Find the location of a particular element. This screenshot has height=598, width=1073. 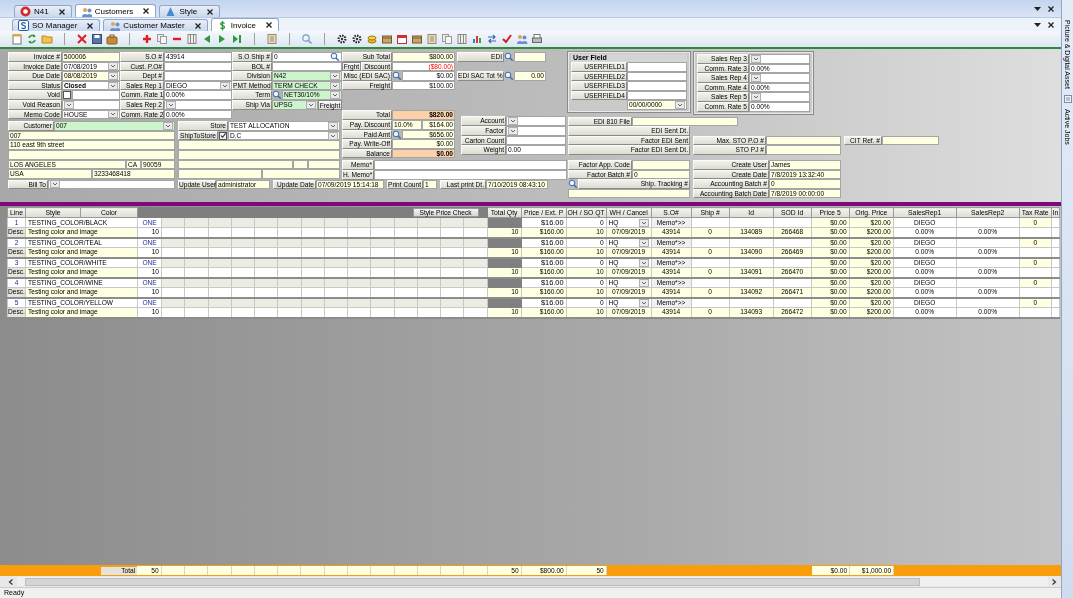

tab: N41 is located at coordinates (43, 11).